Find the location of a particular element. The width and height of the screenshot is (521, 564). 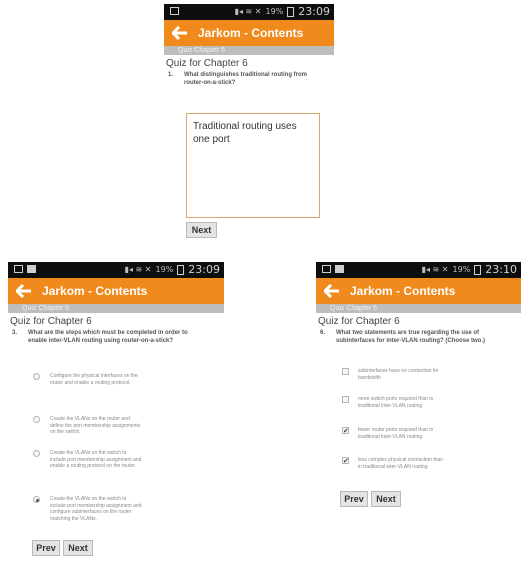

question-number: 1. is located at coordinates (171, 75).